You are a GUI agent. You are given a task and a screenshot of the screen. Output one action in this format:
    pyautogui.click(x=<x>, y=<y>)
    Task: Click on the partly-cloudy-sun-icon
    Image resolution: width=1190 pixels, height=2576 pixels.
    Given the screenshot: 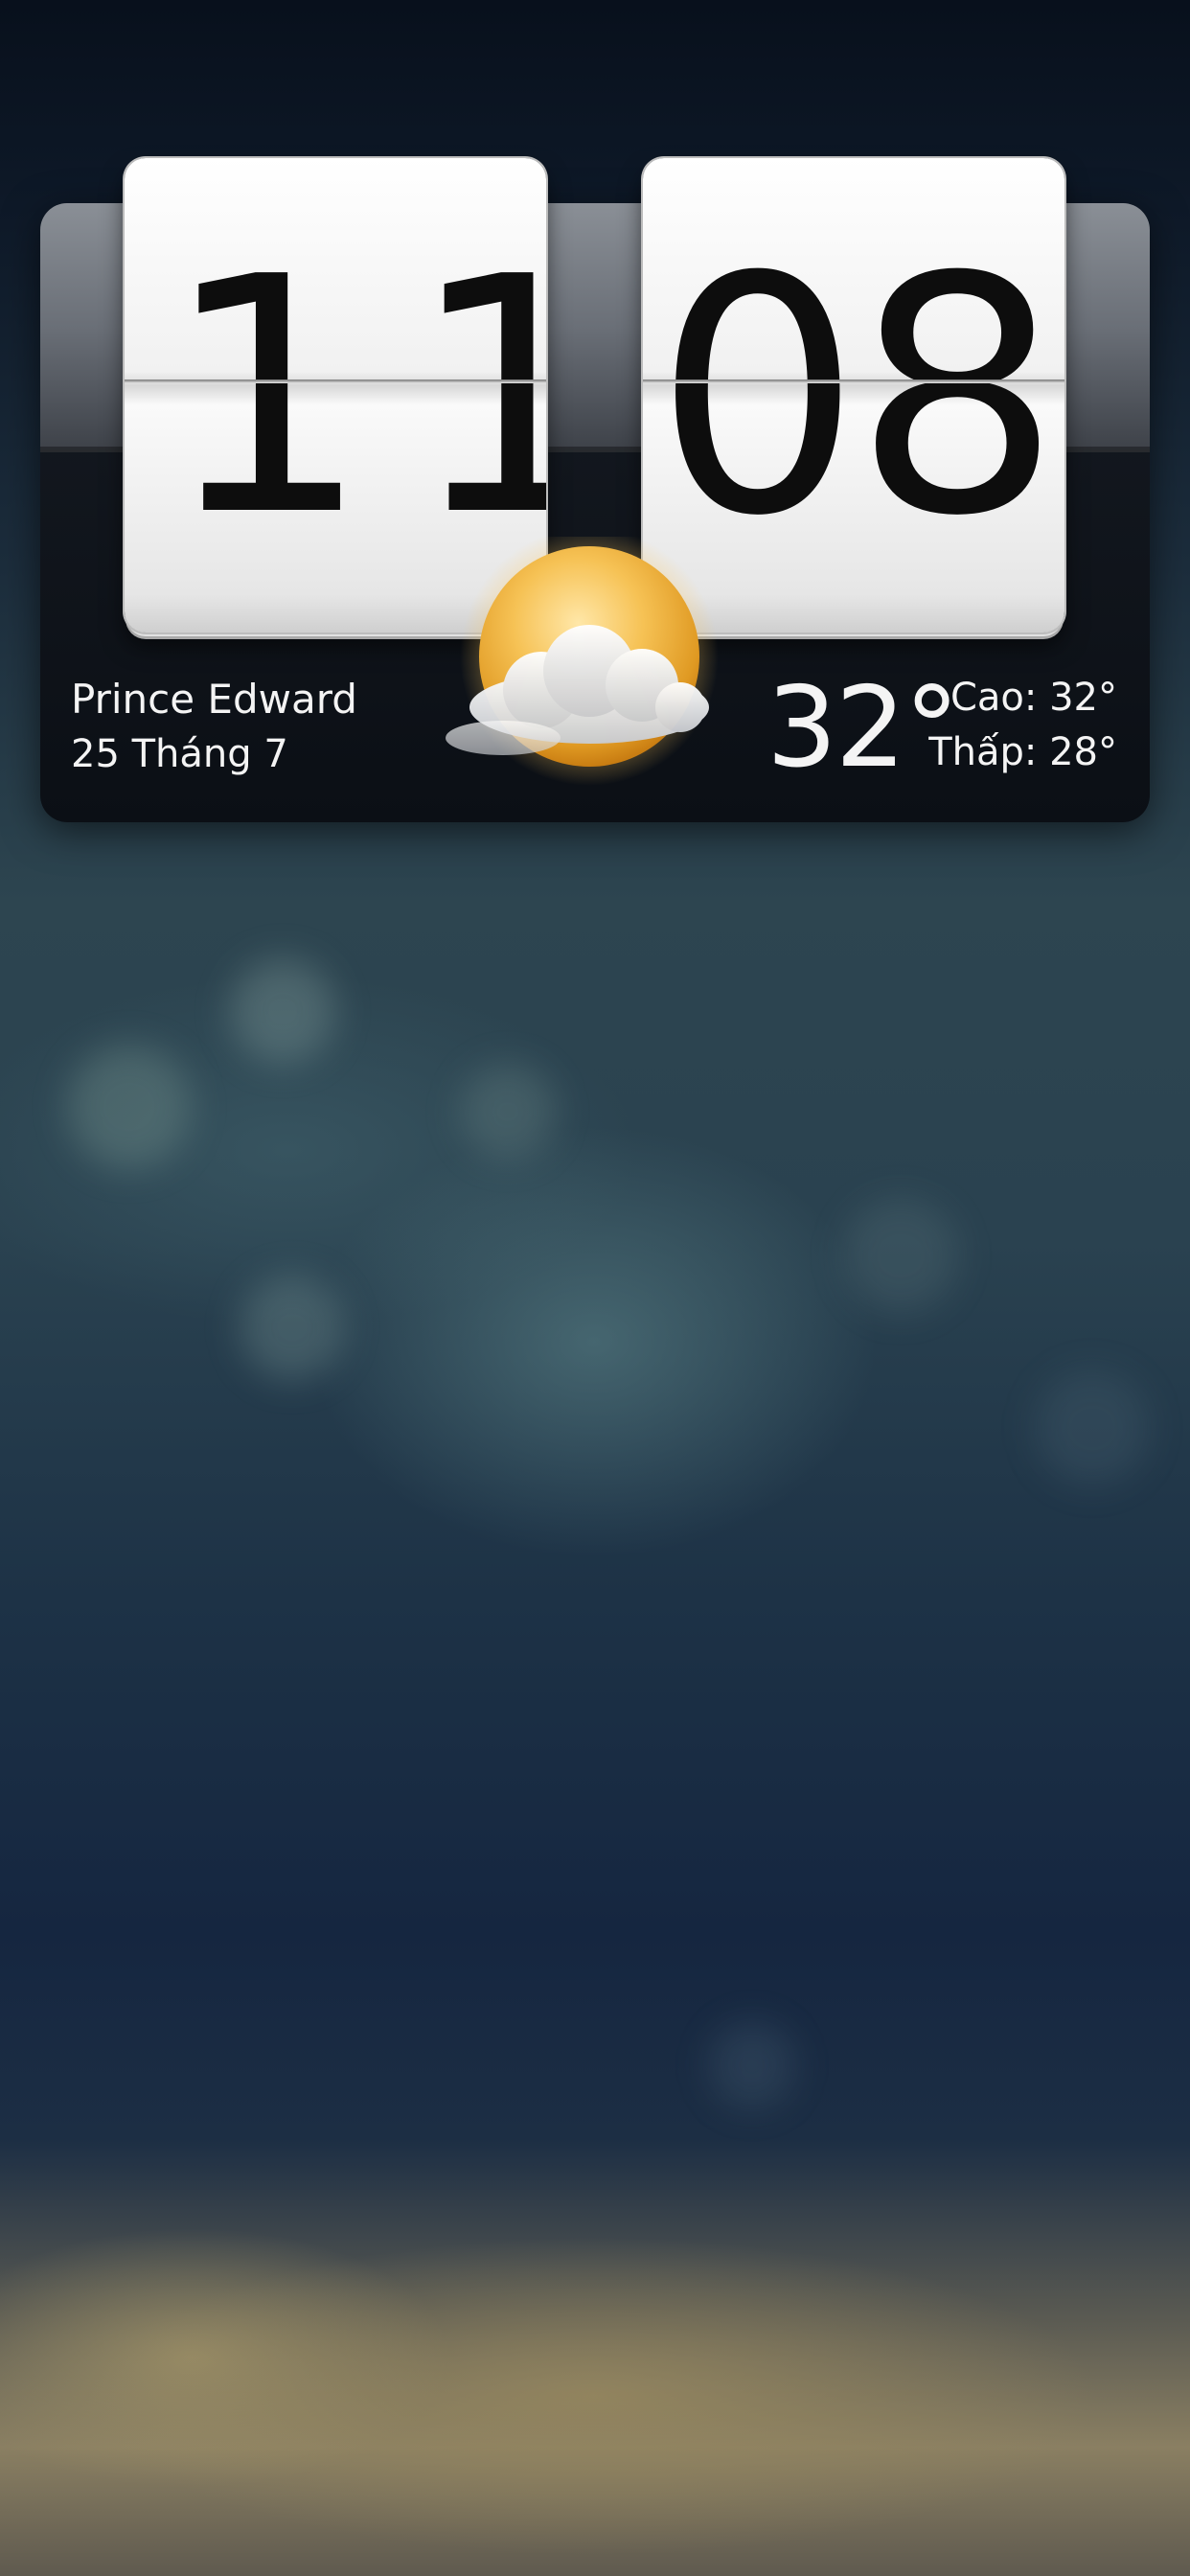 What is the action you would take?
    pyautogui.click(x=594, y=671)
    